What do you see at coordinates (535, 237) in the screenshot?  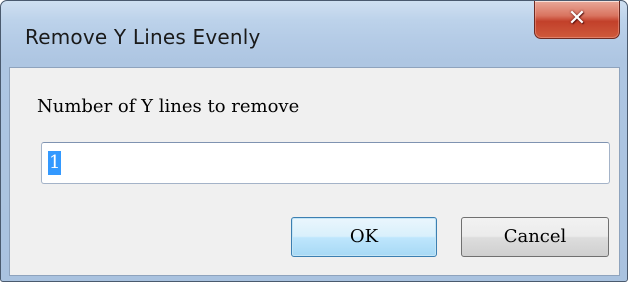 I see `cancel-button: Cancel` at bounding box center [535, 237].